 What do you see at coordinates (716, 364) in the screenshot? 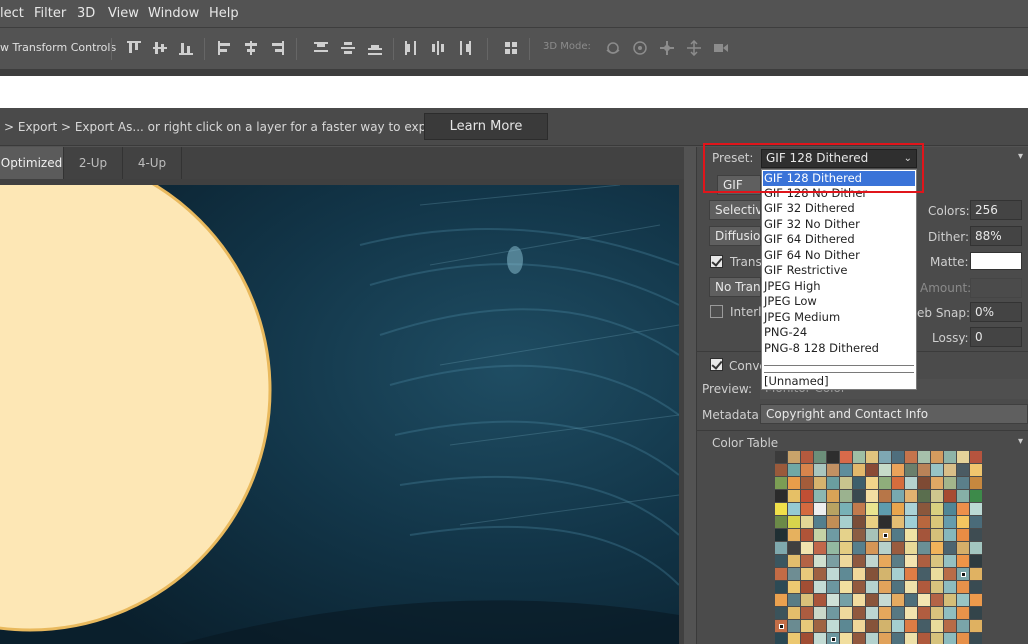
I see `convert-srgb-checkbox` at bounding box center [716, 364].